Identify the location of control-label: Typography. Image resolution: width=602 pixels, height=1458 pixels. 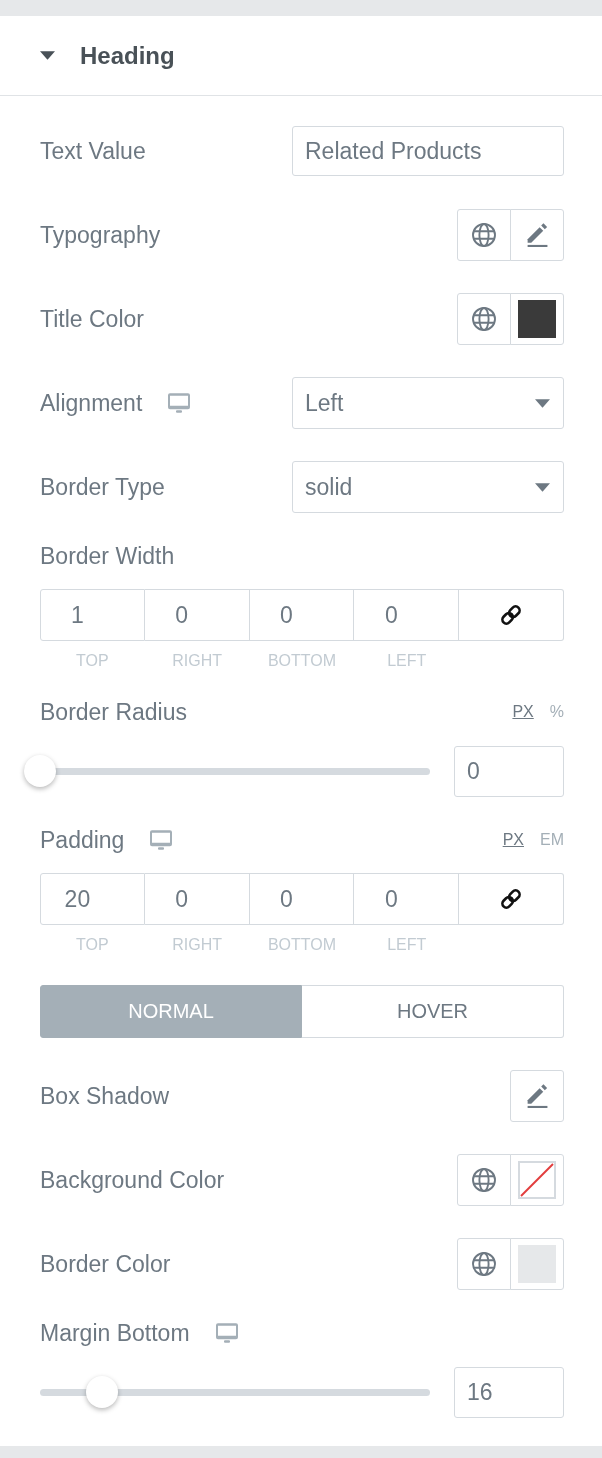
(100, 235).